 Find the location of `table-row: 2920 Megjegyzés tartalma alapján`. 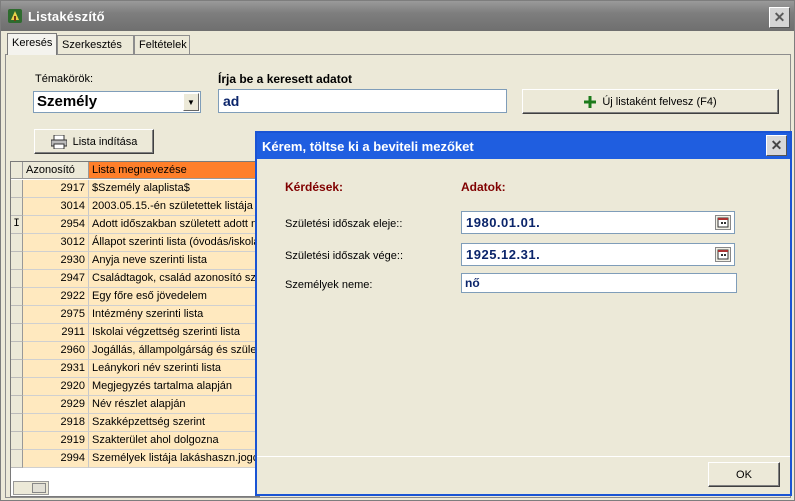

table-row: 2920 Megjegyzés tartalma alapján is located at coordinates (135, 387).